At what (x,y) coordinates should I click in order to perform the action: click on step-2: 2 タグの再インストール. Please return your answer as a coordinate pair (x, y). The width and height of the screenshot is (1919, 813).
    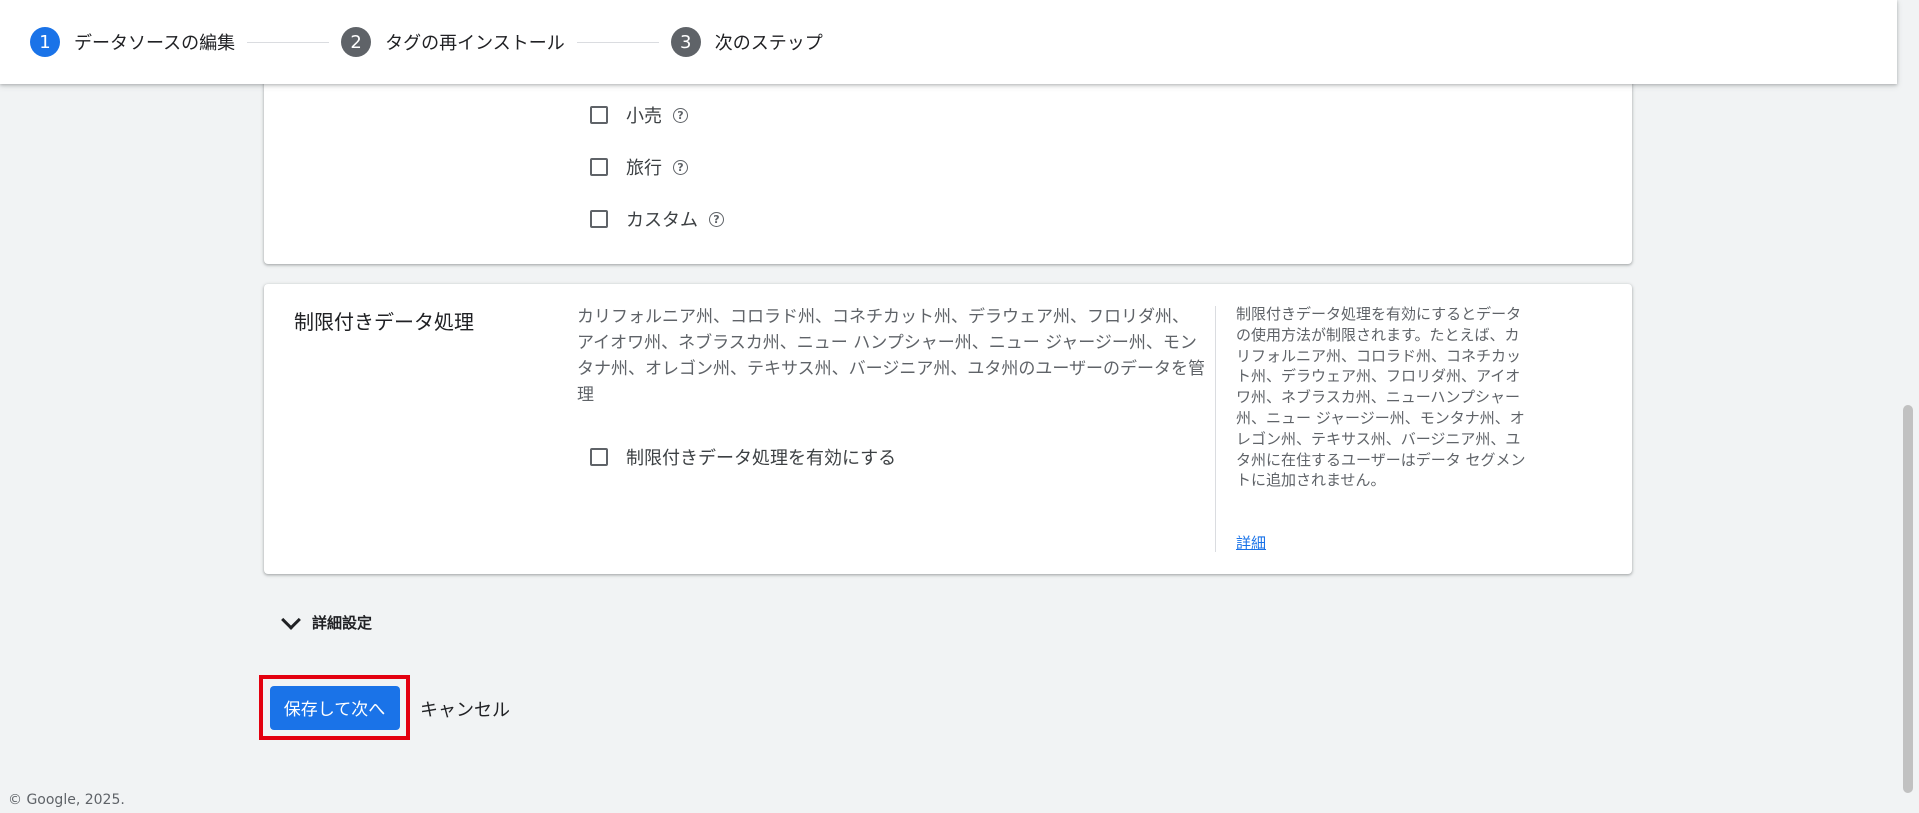
    Looking at the image, I should click on (453, 42).